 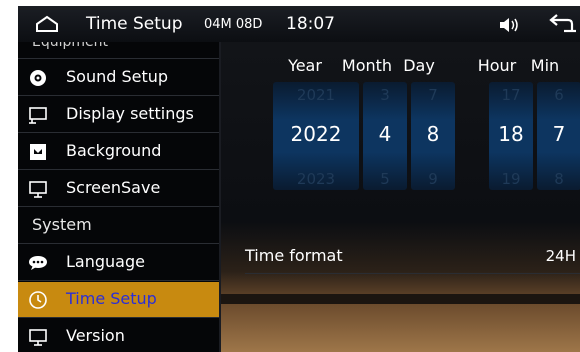 I want to click on language-icon, so click(x=38, y=263).